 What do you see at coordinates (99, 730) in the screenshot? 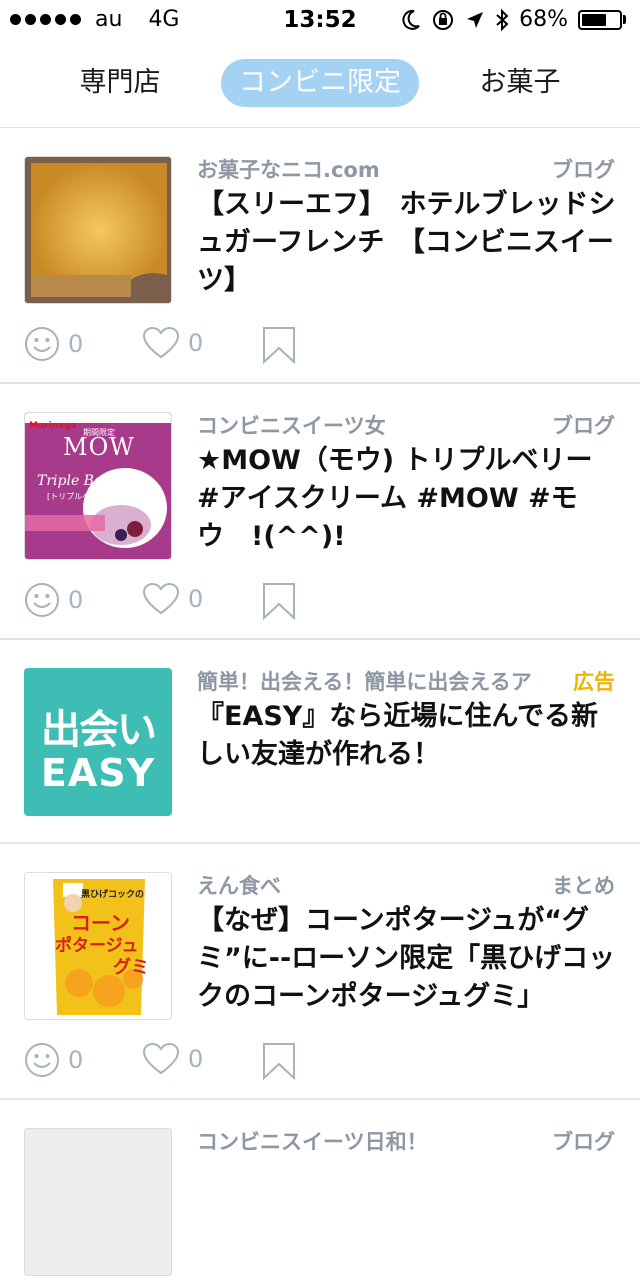
I see `thumbnail-line1: 出会い` at bounding box center [99, 730].